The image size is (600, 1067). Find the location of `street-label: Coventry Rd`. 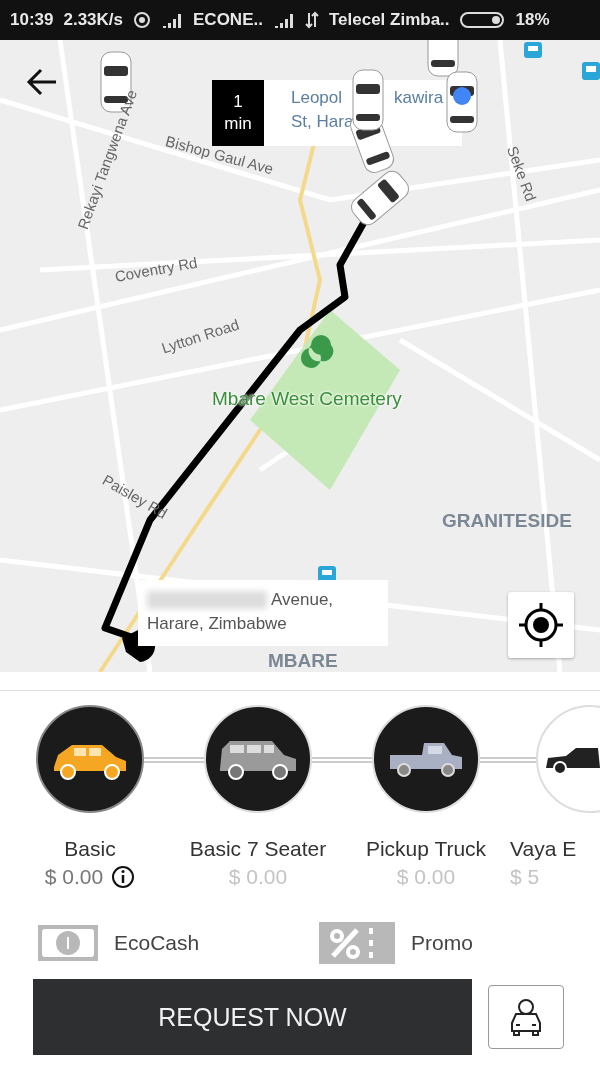

street-label: Coventry Rd is located at coordinates (156, 269).